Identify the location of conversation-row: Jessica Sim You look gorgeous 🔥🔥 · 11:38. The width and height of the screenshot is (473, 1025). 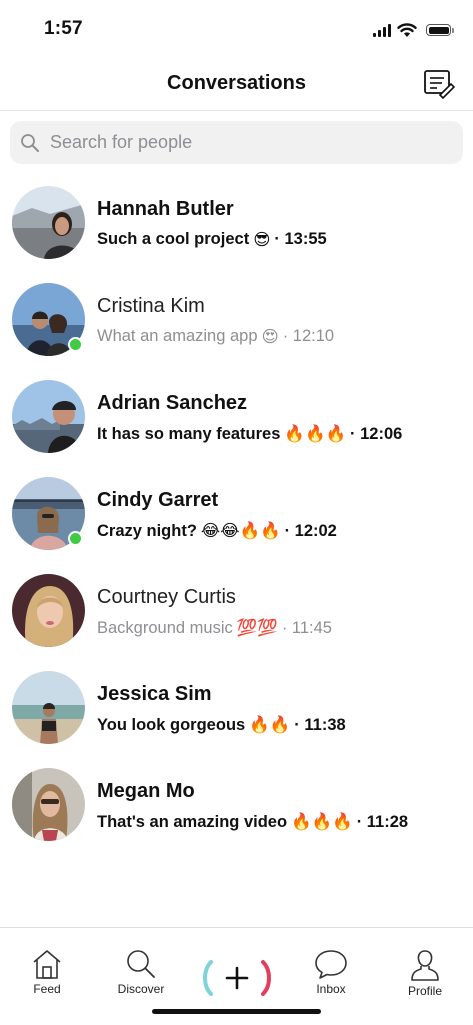
(236, 707).